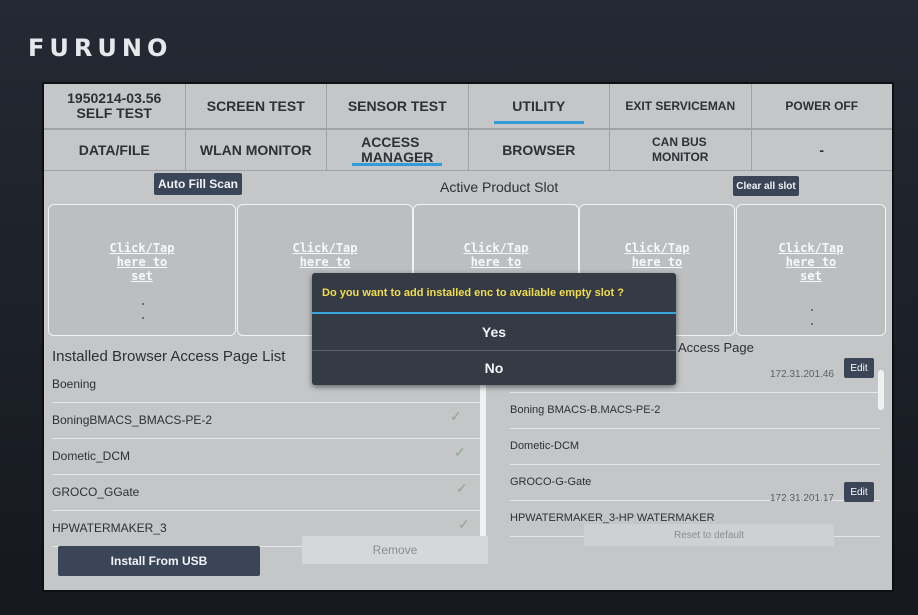 This screenshot has height=615, width=918. What do you see at coordinates (822, 150) in the screenshot?
I see `tab-empty: -` at bounding box center [822, 150].